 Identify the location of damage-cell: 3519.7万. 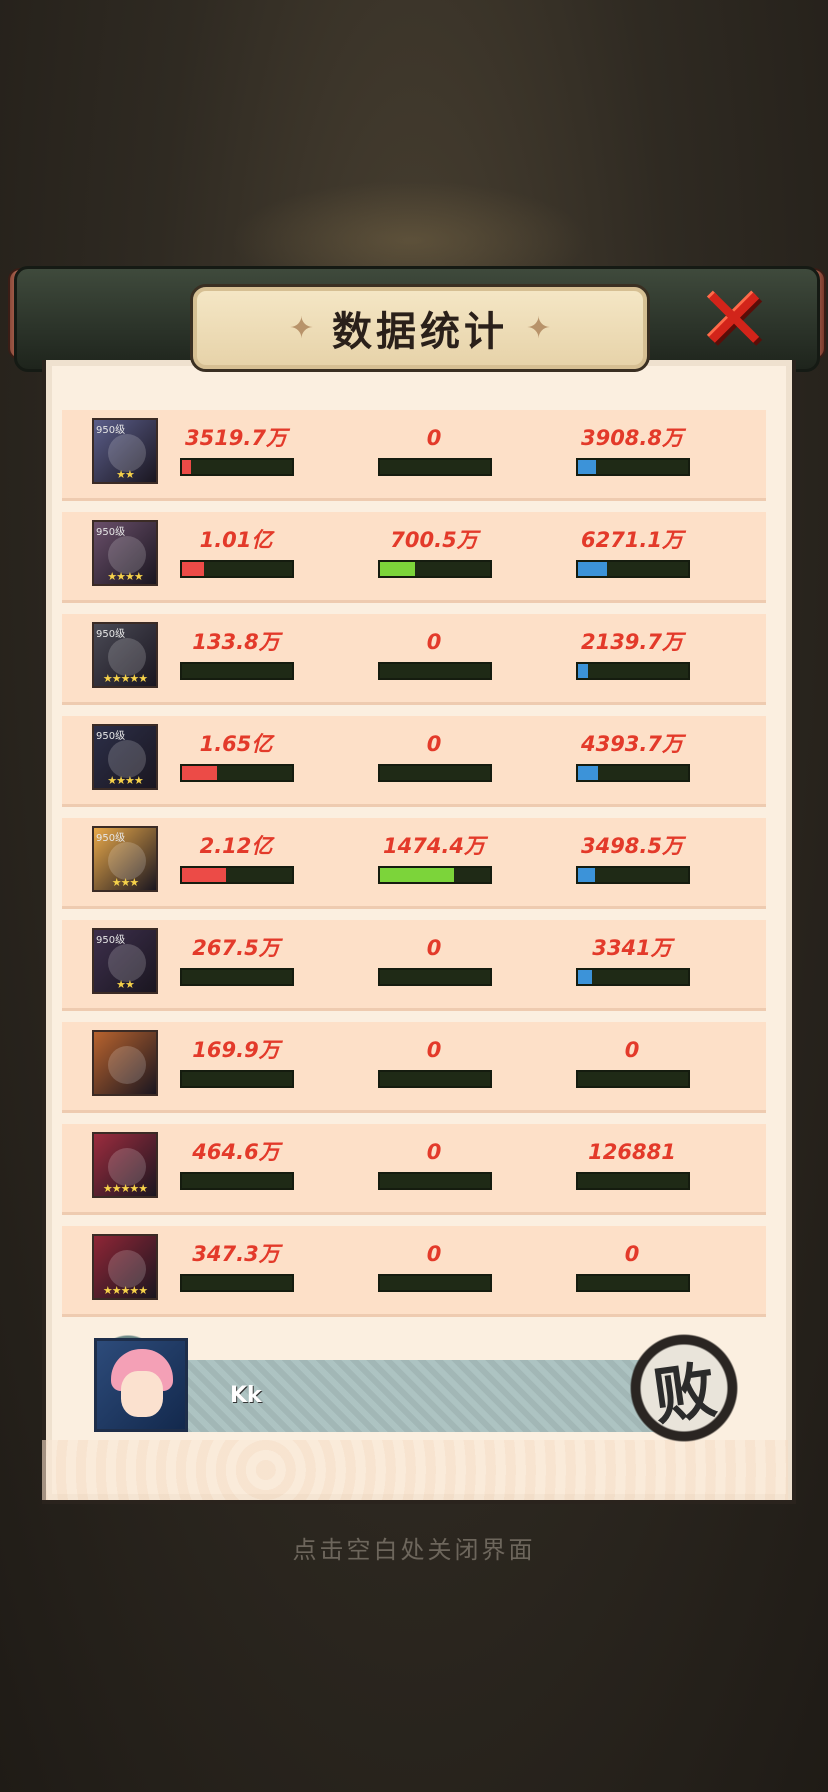
(237, 450).